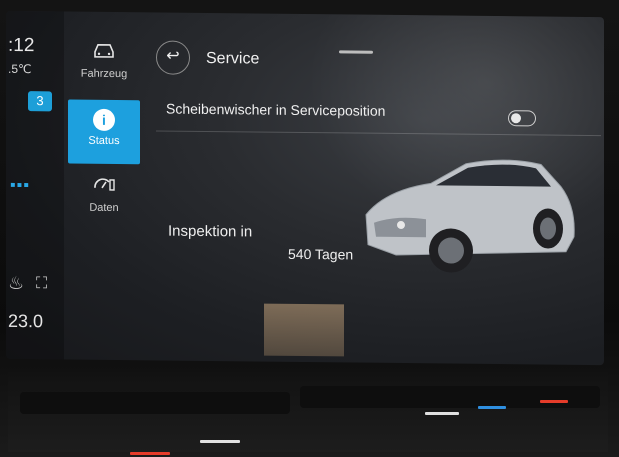 The height and width of the screenshot is (457, 619). I want to click on heat-indicator-right, so click(554, 401).